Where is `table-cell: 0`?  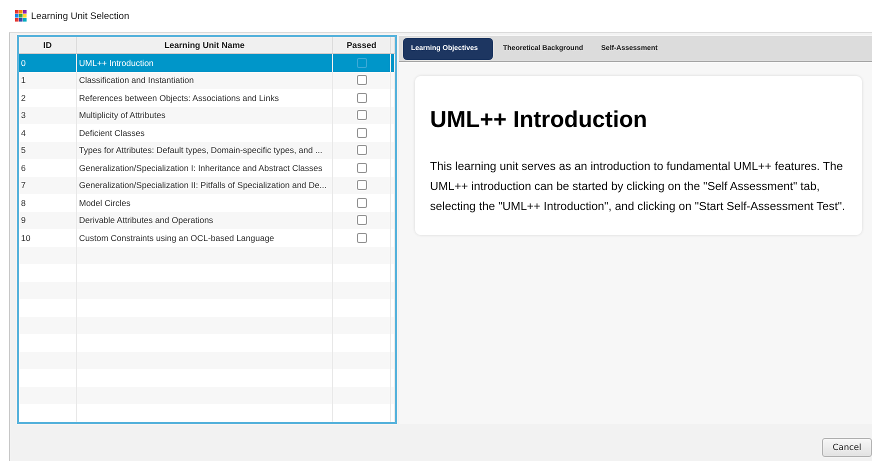 table-cell: 0 is located at coordinates (23, 63).